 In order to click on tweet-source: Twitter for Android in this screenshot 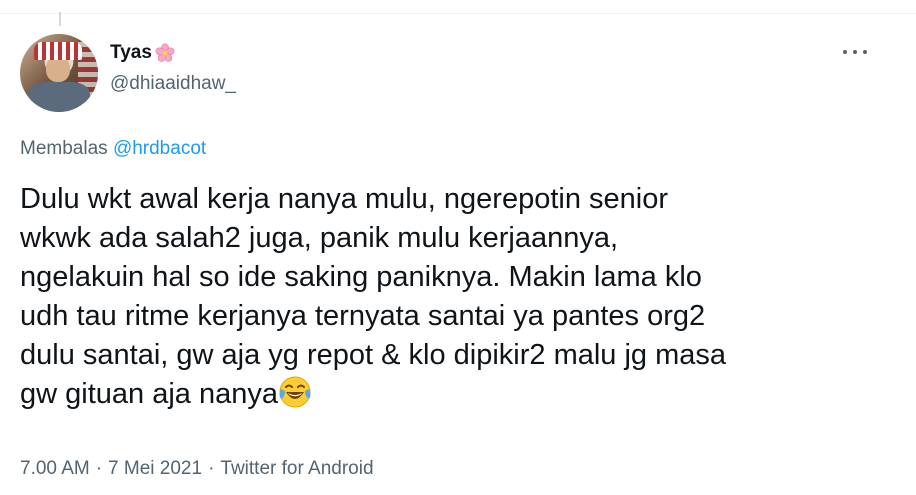, I will do `click(296, 469)`.